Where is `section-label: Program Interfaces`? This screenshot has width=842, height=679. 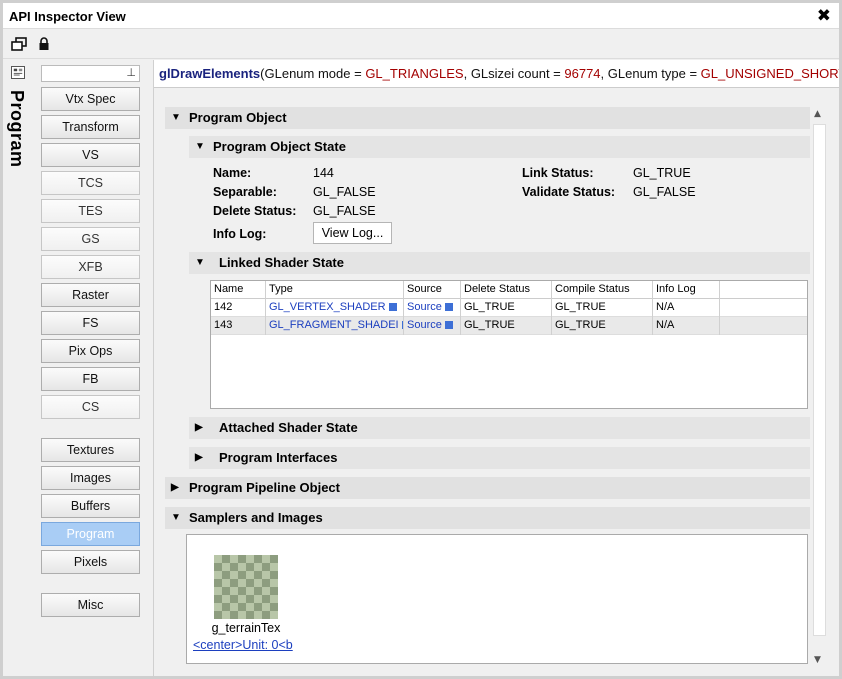 section-label: Program Interfaces is located at coordinates (278, 457).